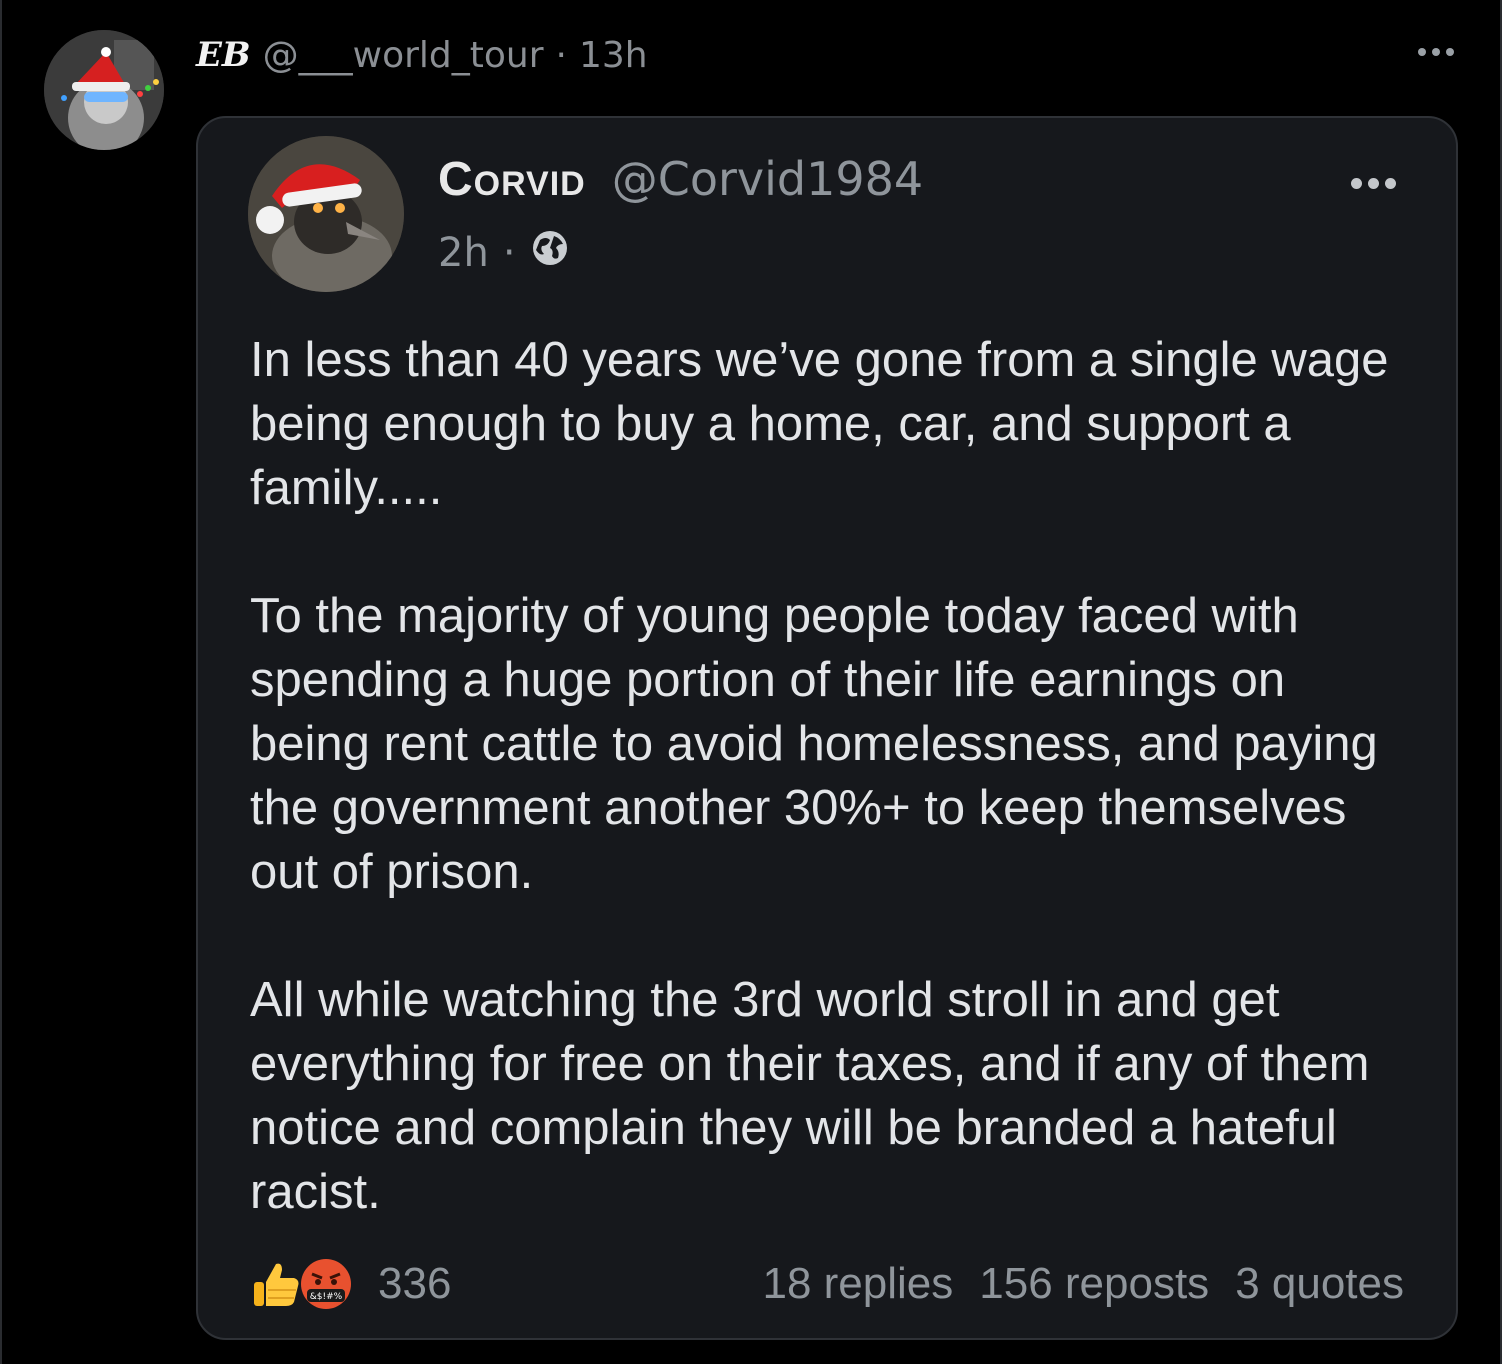 This screenshot has height=1364, width=1502. I want to click on author-handle: @___world_tour, so click(403, 55).